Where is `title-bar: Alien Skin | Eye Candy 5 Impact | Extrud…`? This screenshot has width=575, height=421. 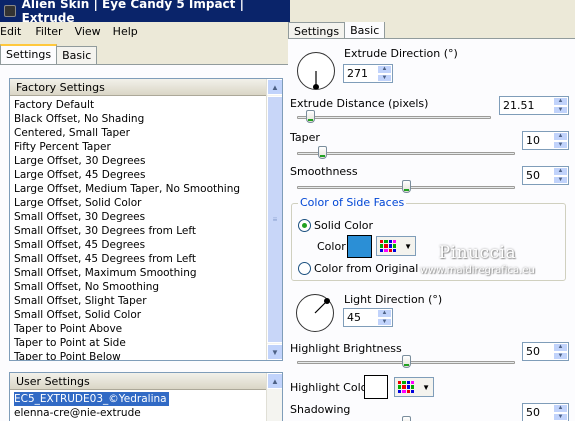
title-bar: Alien Skin | Eye Candy 5 Impact | Extrud… is located at coordinates (145, 12).